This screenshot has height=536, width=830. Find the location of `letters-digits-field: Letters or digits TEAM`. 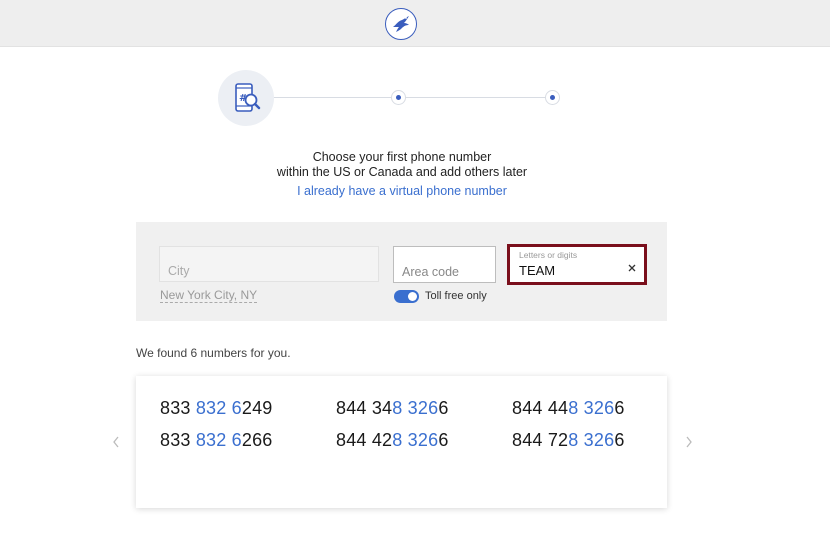

letters-digits-field: Letters or digits TEAM is located at coordinates (577, 264).